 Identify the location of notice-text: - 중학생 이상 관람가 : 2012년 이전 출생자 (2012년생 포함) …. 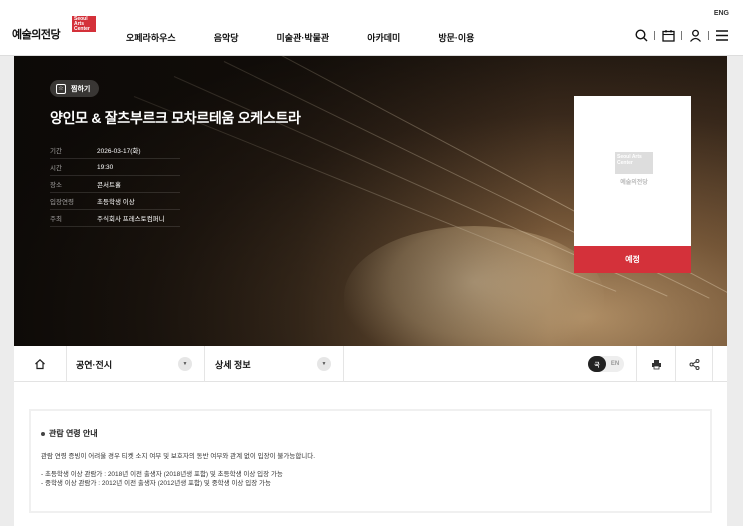
(156, 483).